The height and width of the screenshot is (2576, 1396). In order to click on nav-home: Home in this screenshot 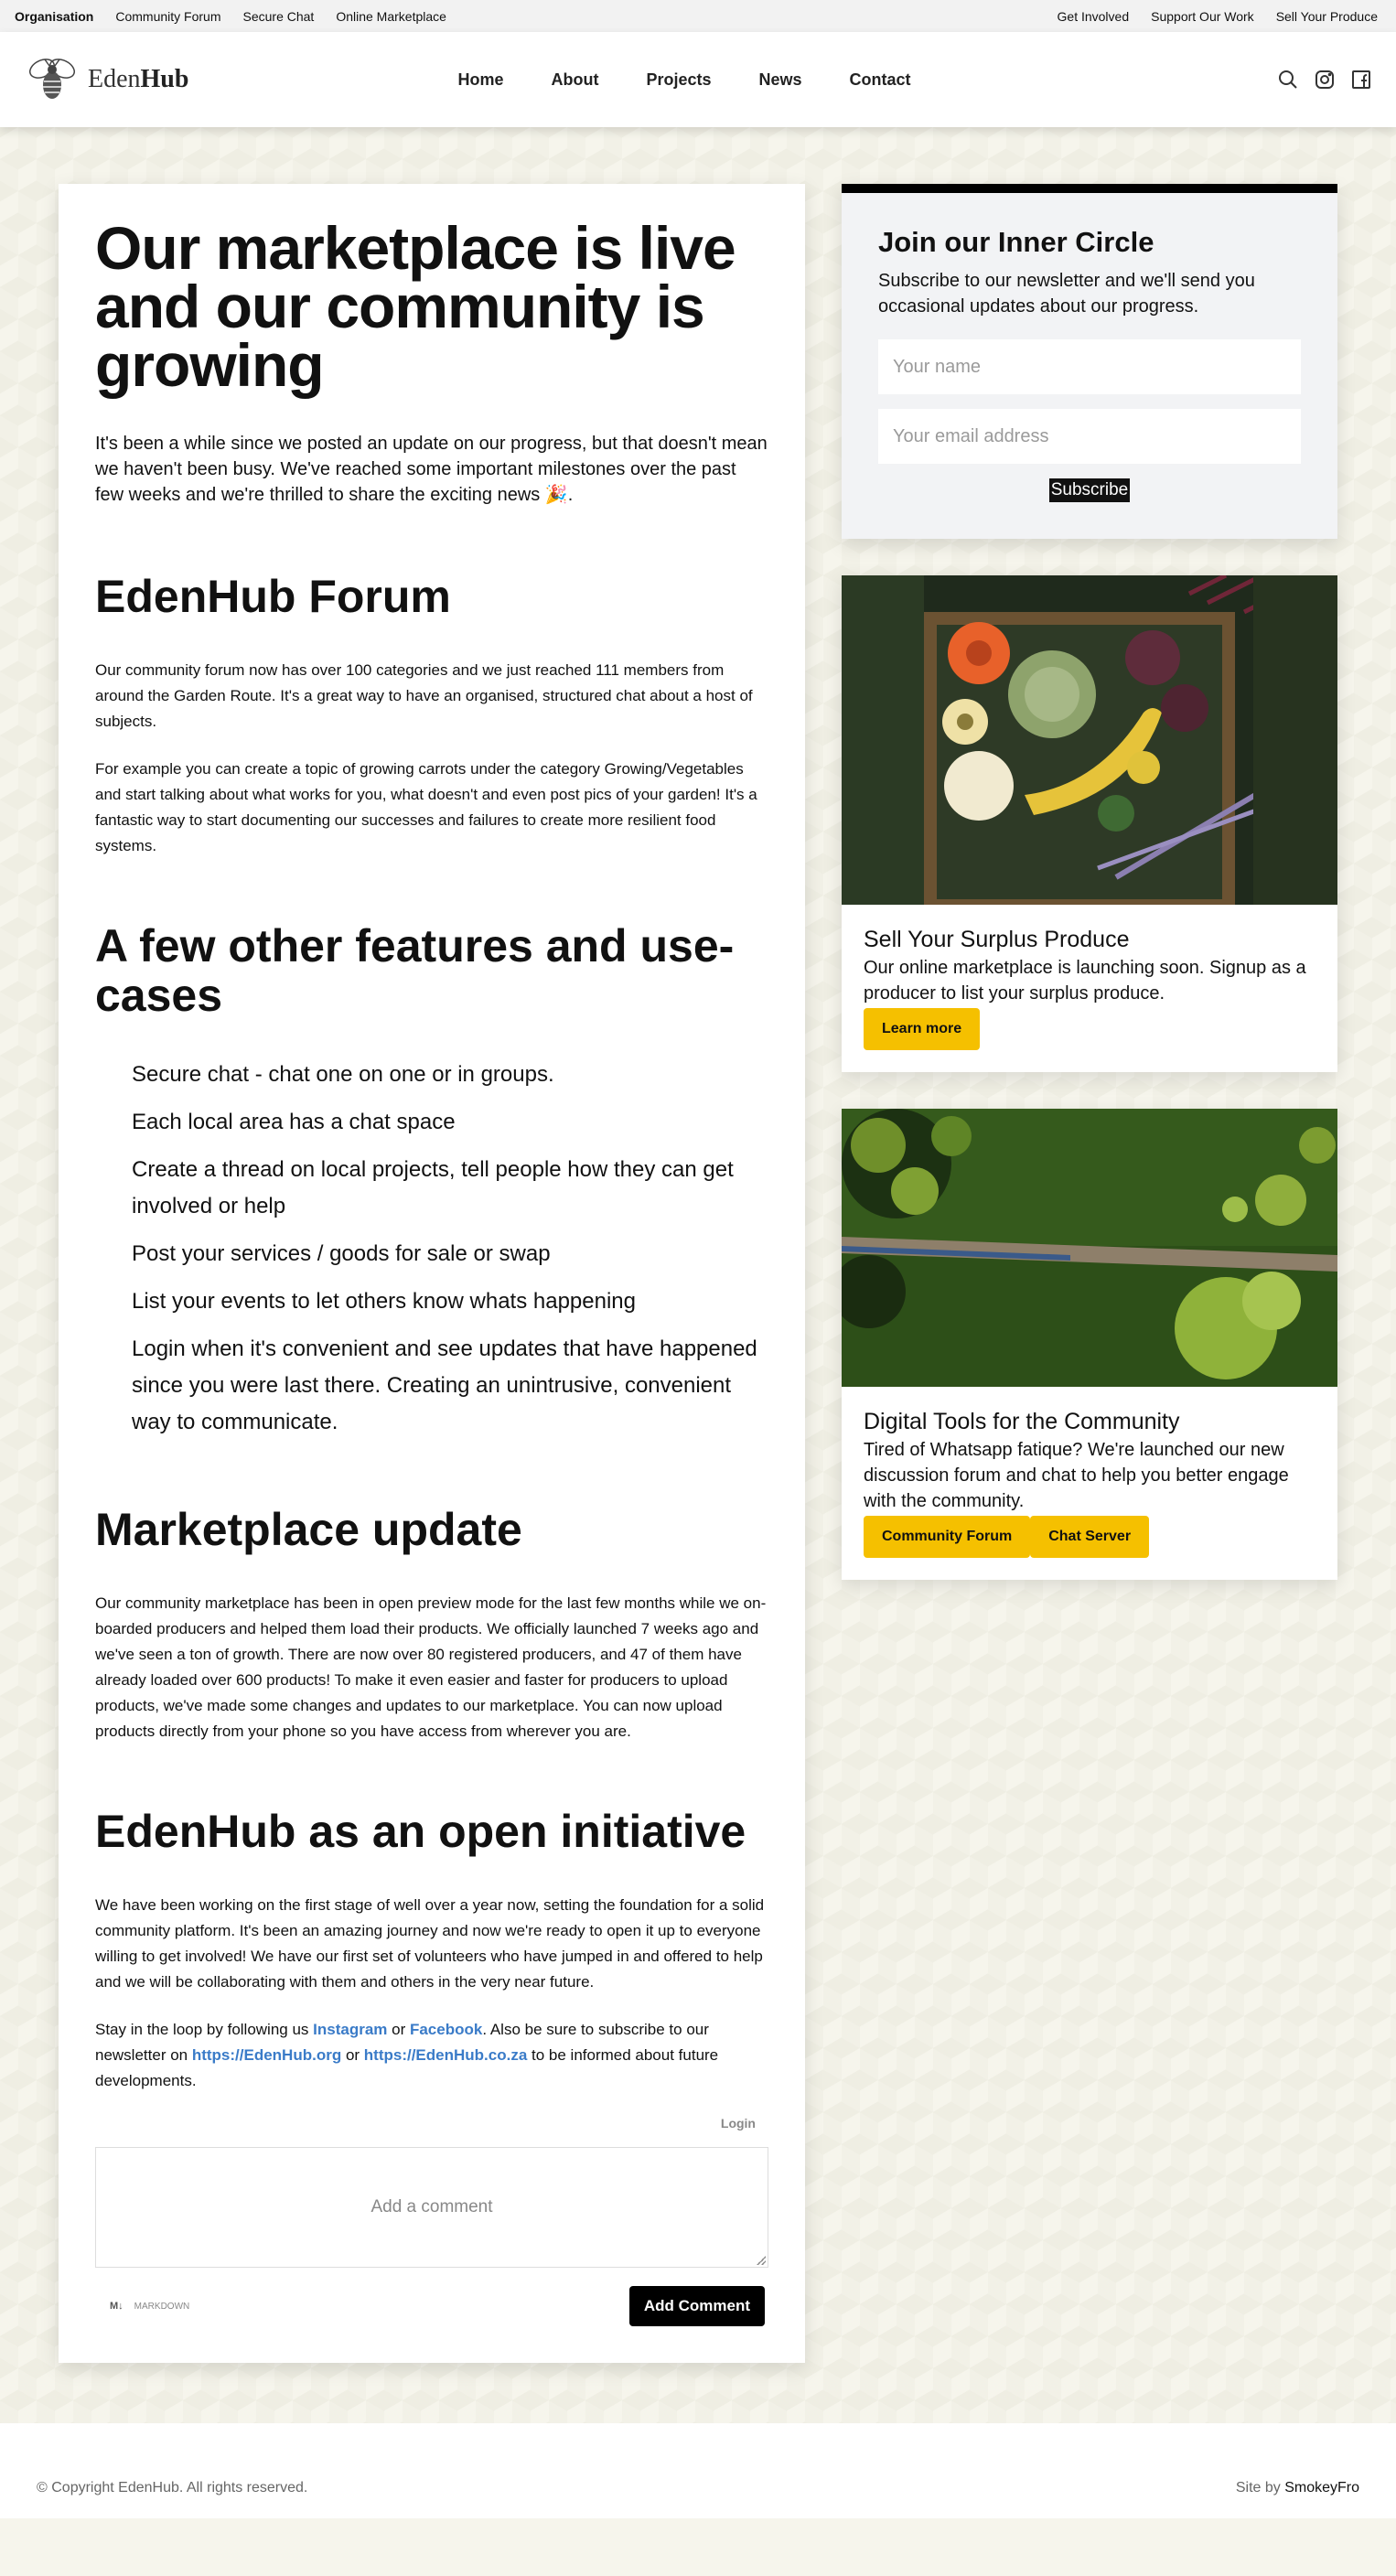, I will do `click(480, 80)`.